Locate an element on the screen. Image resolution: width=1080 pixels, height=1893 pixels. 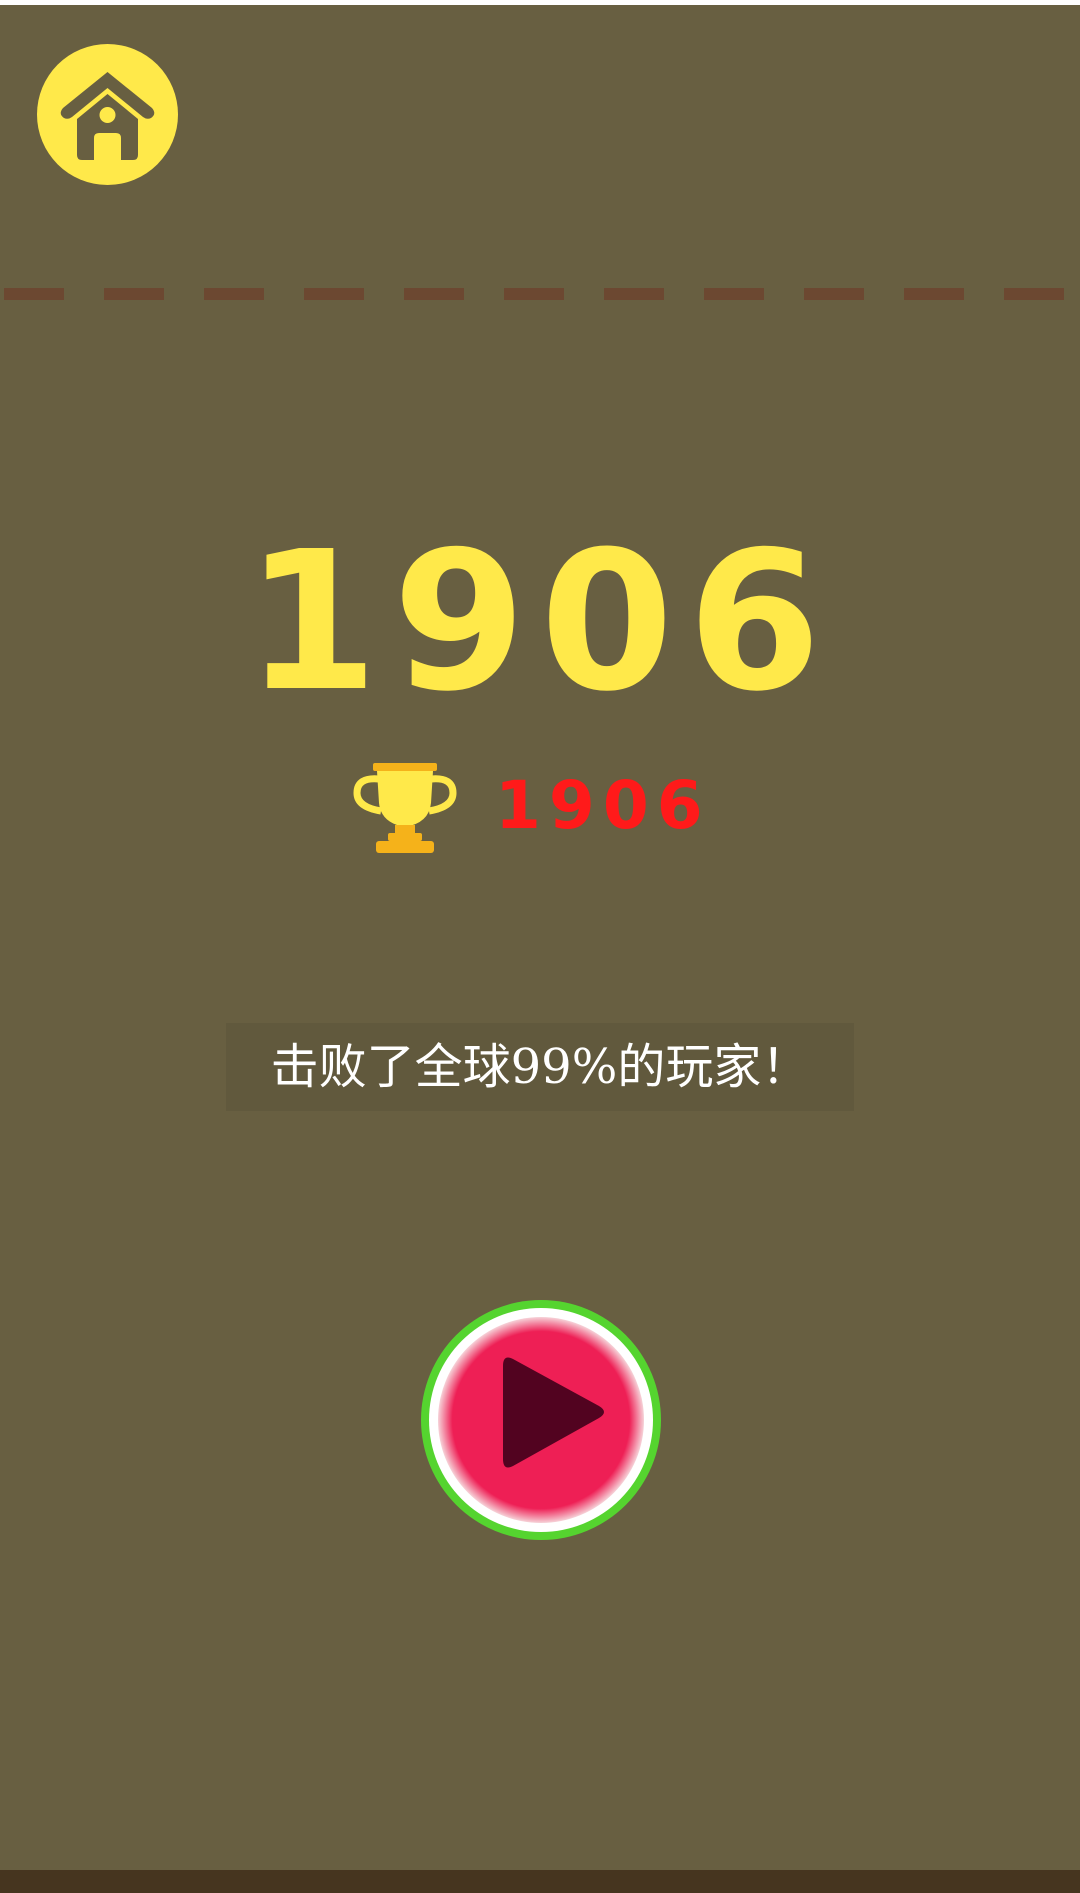
home-icon is located at coordinates (107, 116).